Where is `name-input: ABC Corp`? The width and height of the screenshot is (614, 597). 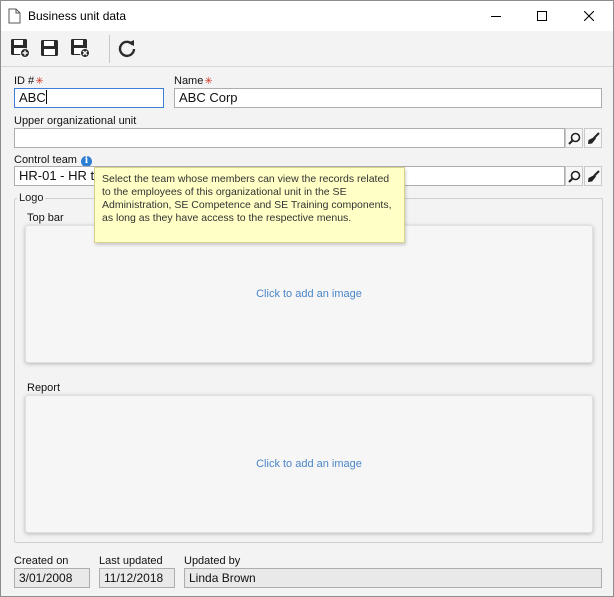 name-input: ABC Corp is located at coordinates (388, 98).